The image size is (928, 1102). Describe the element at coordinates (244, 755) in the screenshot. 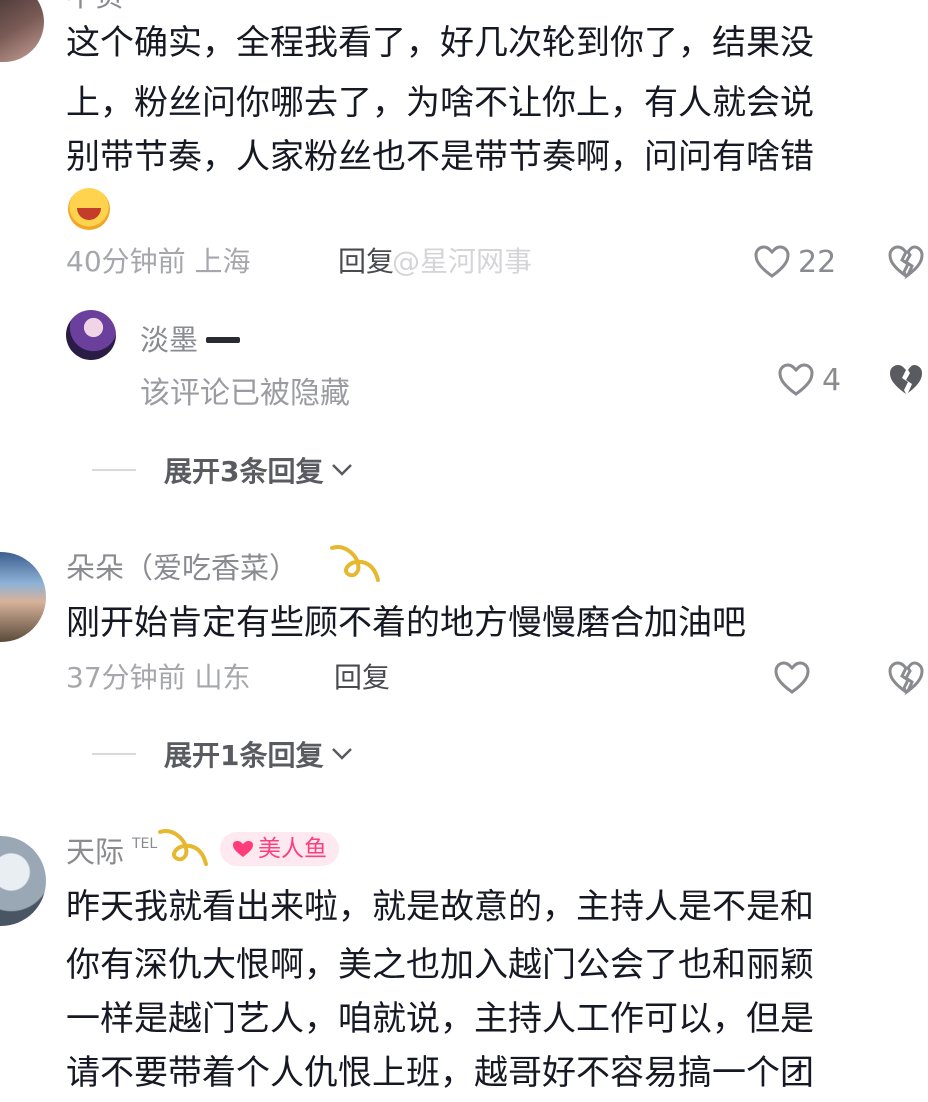

I see `expand-replies-label: 展开1条回复` at that location.